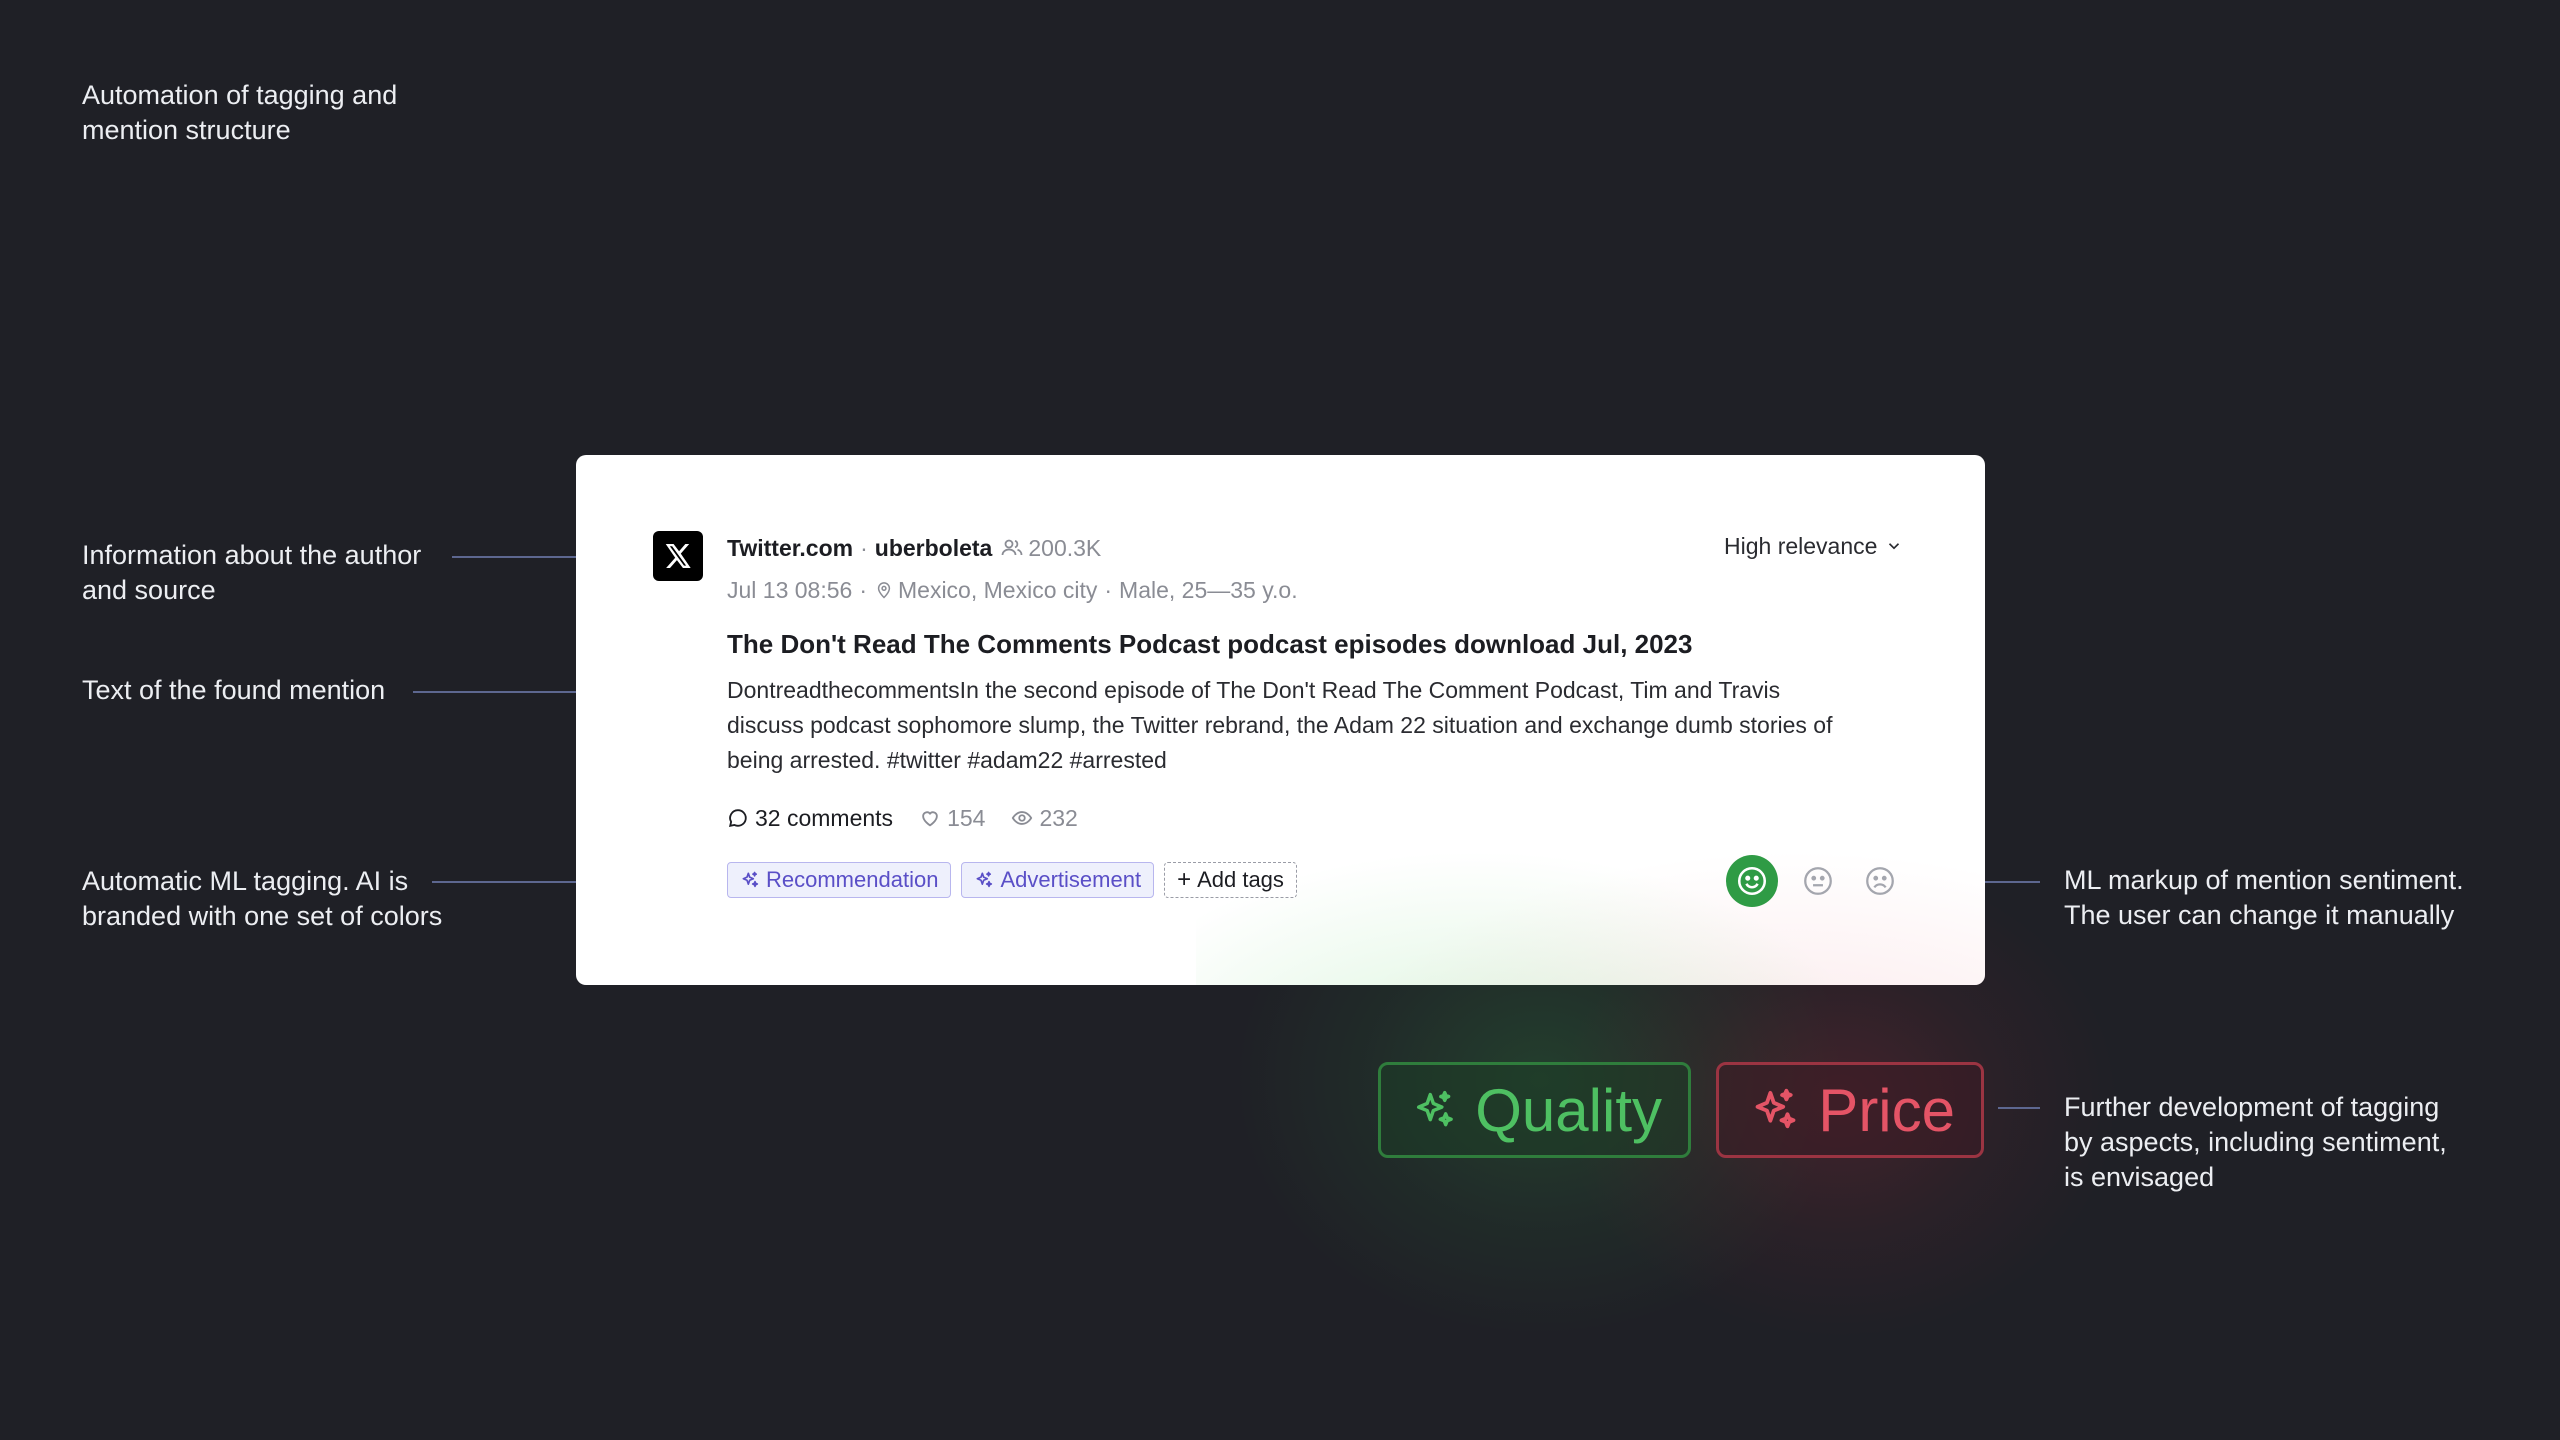 This screenshot has height=1440, width=2560. I want to click on aspect-label: Quality, so click(1568, 1110).